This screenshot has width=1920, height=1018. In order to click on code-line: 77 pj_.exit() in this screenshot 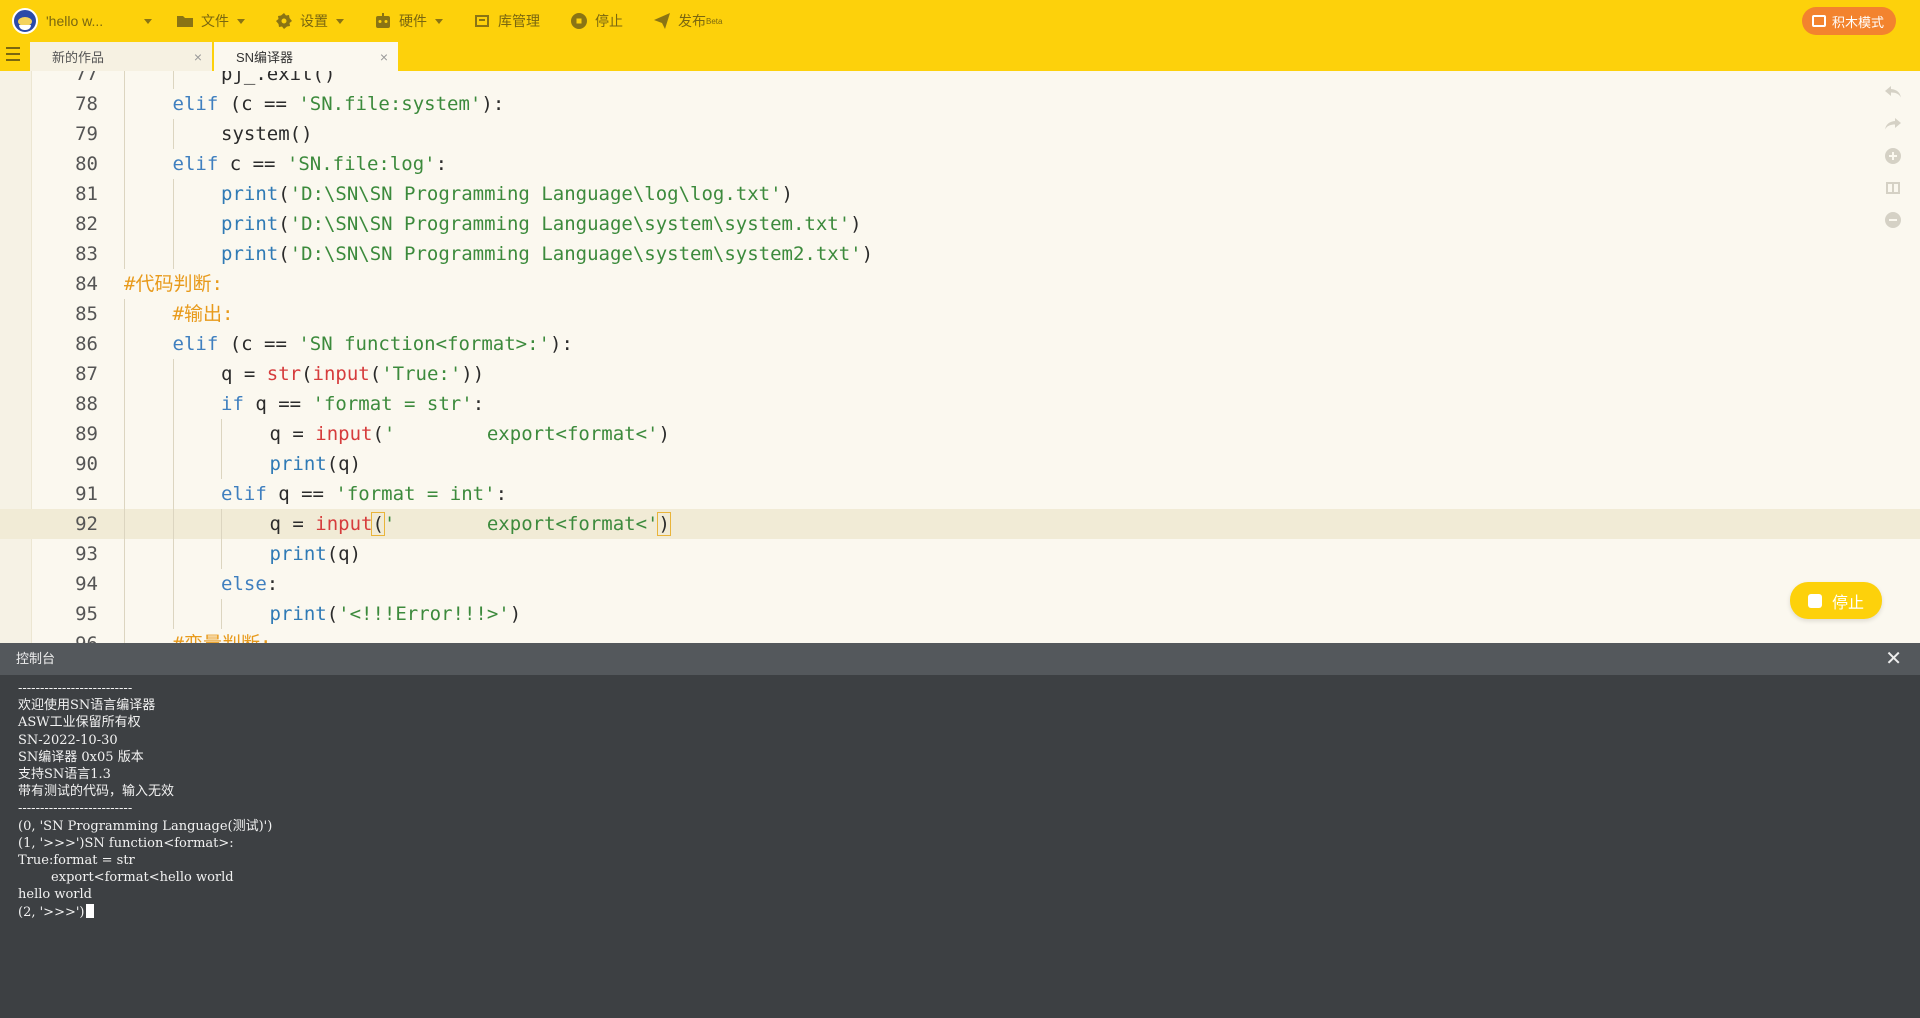, I will do `click(960, 80)`.